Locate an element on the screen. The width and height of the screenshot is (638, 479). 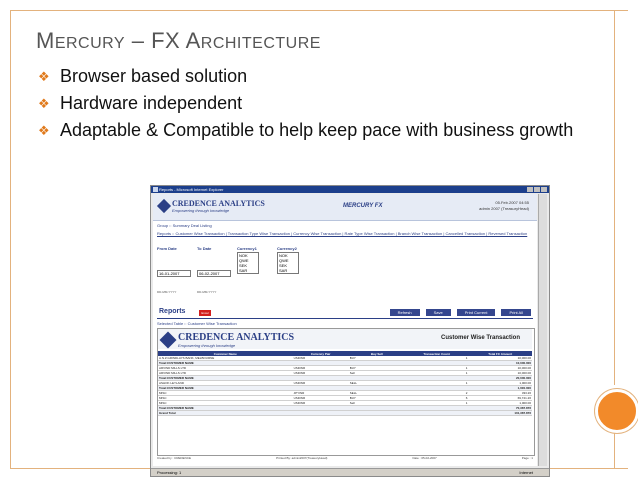
currency1-listbox: NOK QWE SEK SAR is located at coordinates (248, 263).